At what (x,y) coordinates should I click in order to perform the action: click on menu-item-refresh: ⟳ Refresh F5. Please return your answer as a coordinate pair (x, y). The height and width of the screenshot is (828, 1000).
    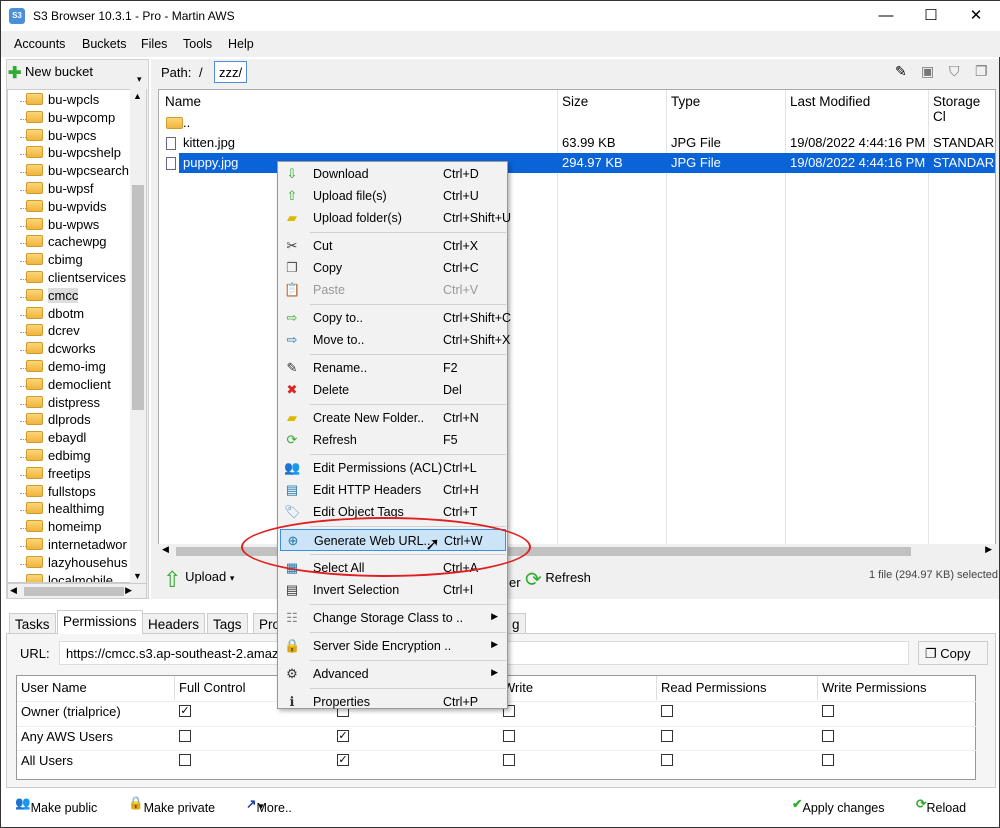
    Looking at the image, I should click on (393, 440).